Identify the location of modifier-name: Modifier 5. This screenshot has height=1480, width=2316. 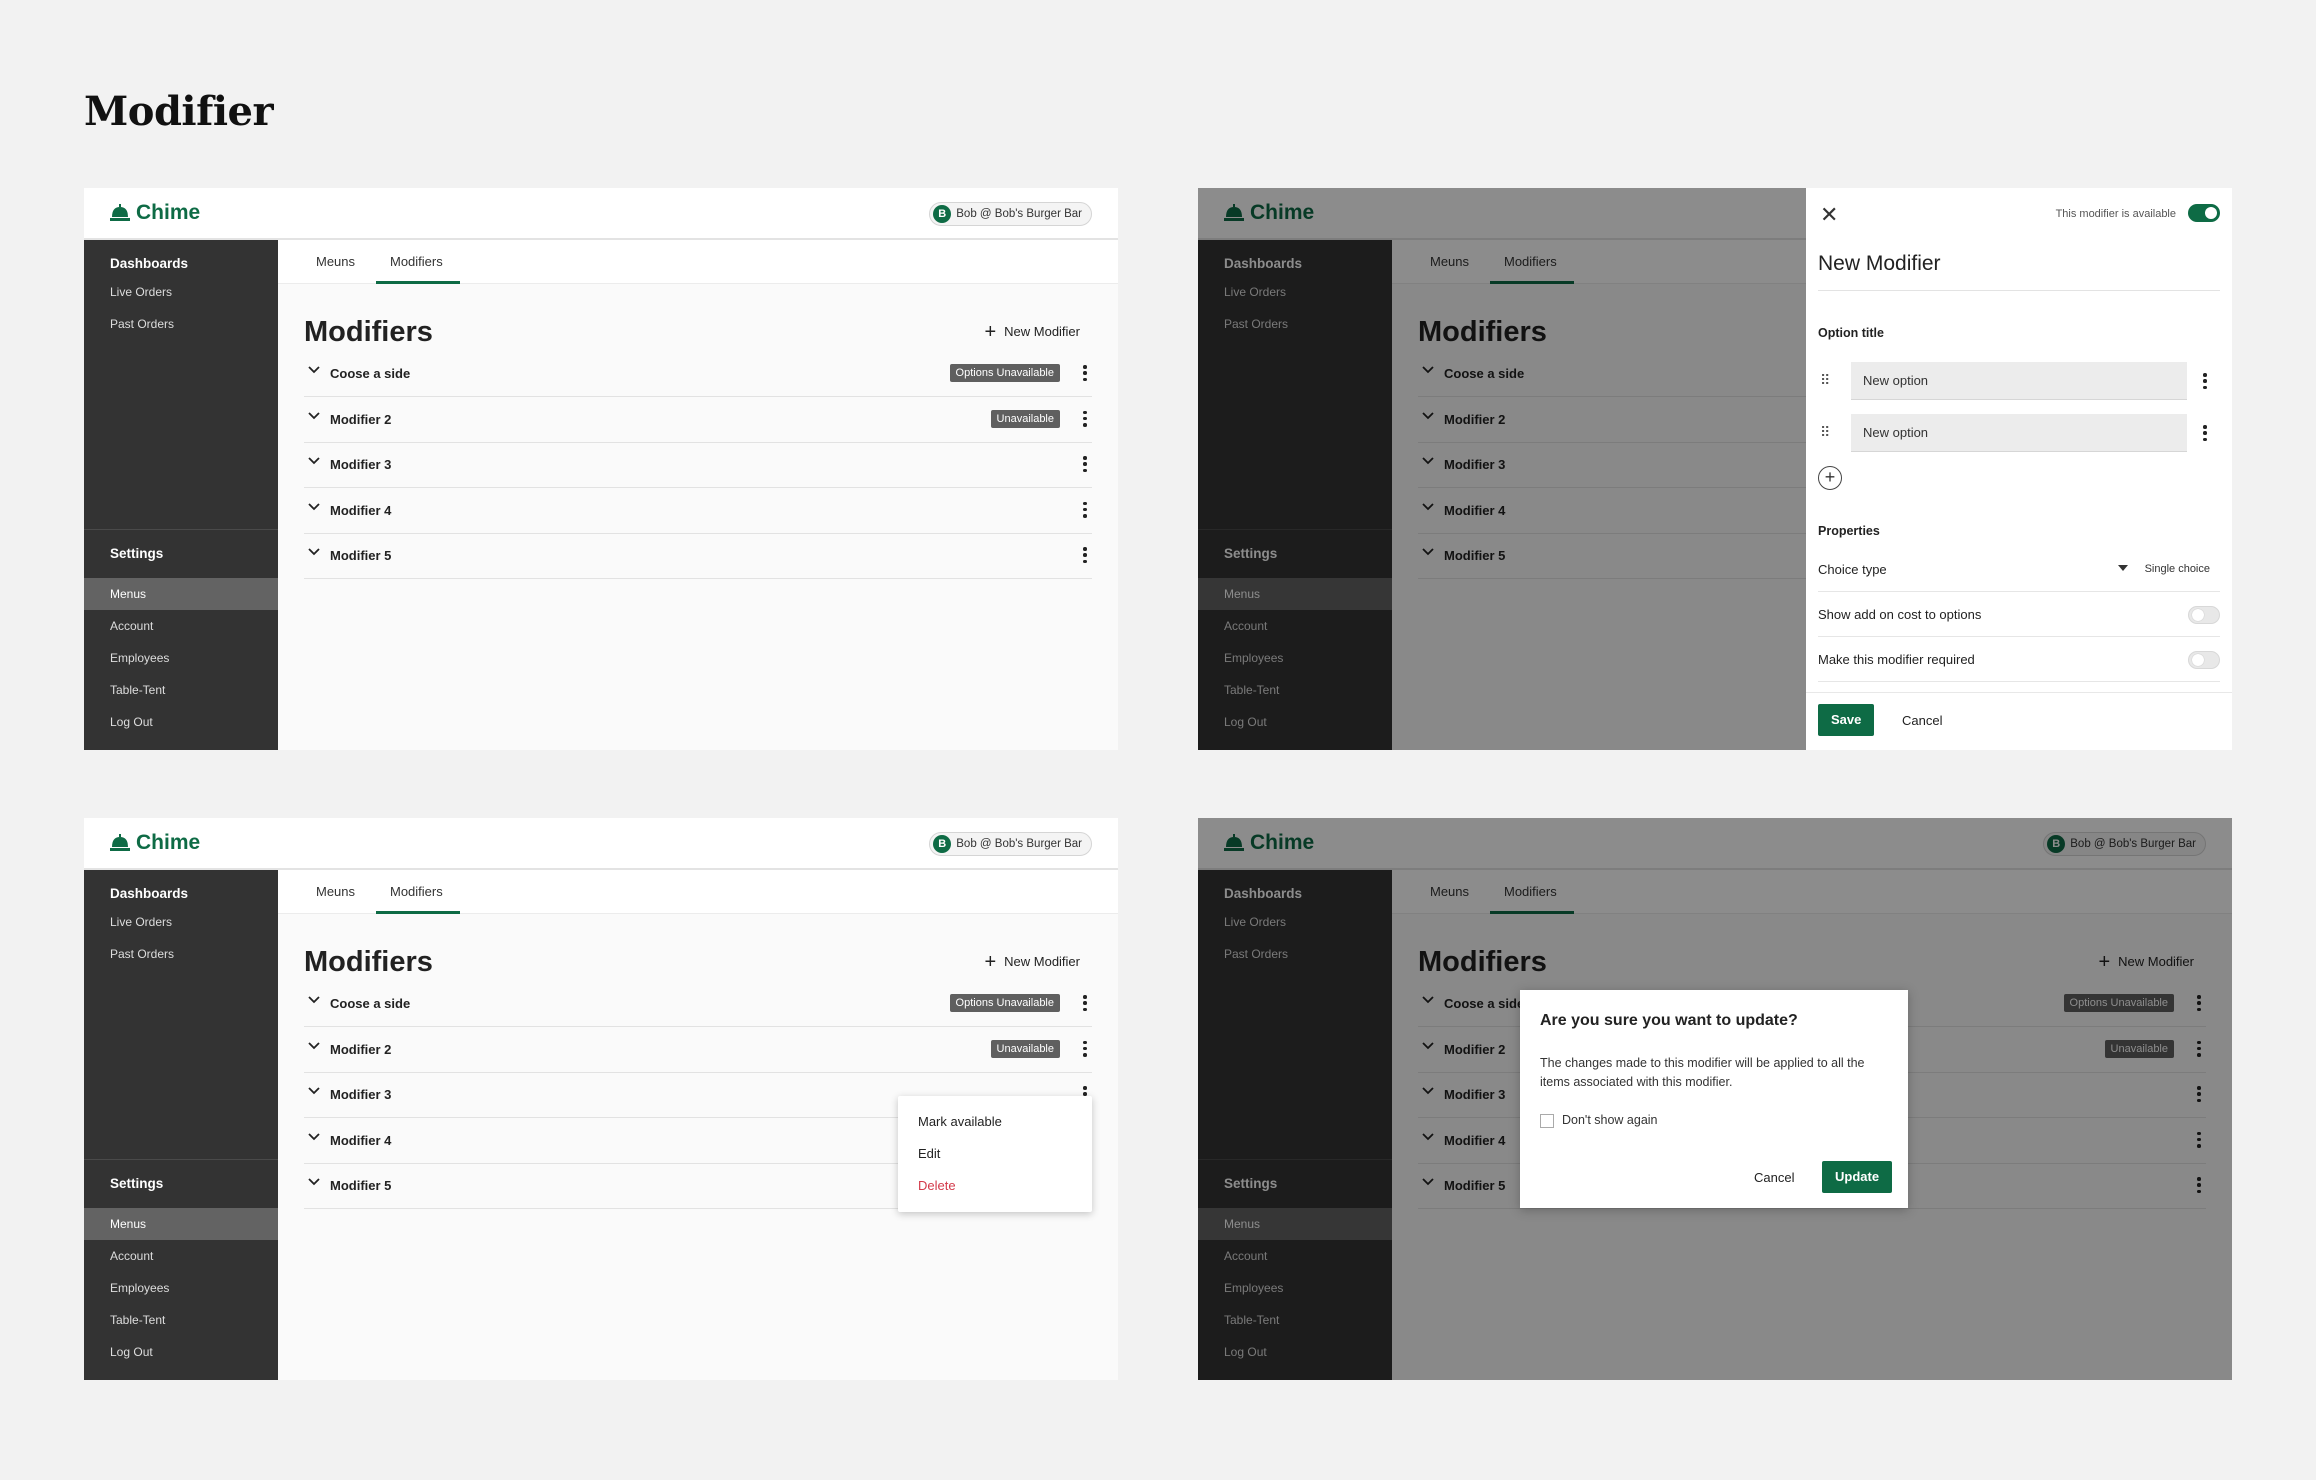
(361, 555).